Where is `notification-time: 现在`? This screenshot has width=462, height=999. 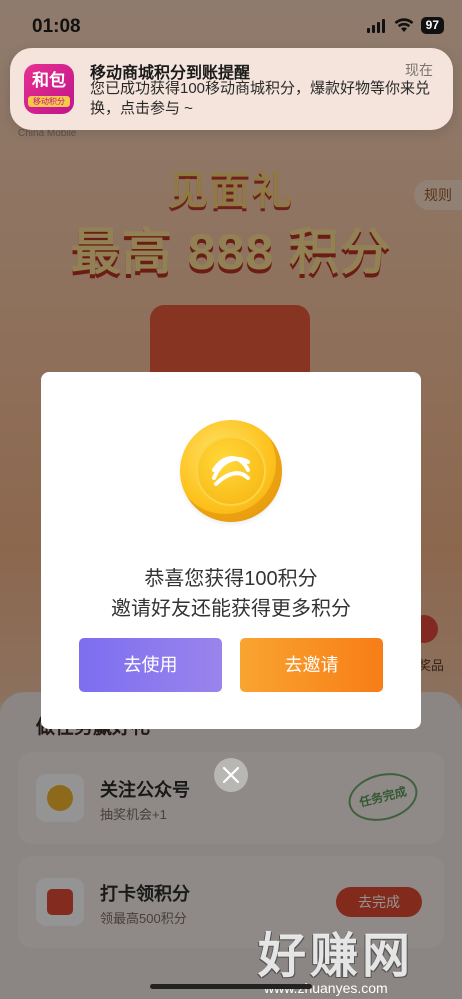
notification-time: 现在 is located at coordinates (419, 70).